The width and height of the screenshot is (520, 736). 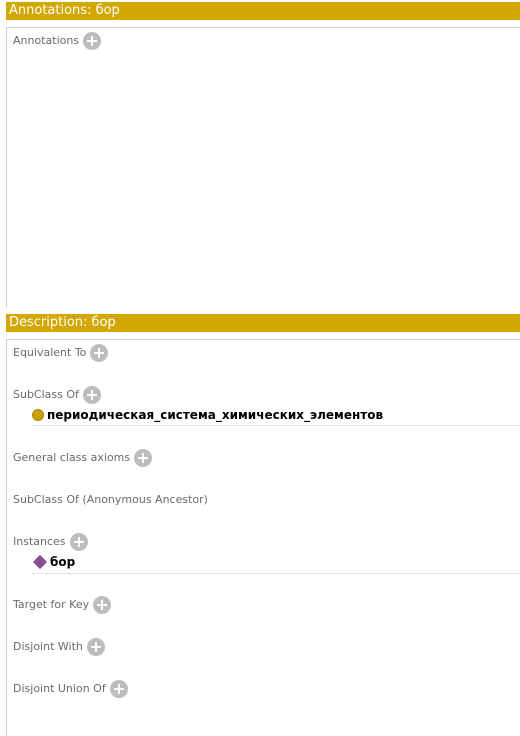 What do you see at coordinates (46, 40) in the screenshot?
I see `annotations-label: Annotations` at bounding box center [46, 40].